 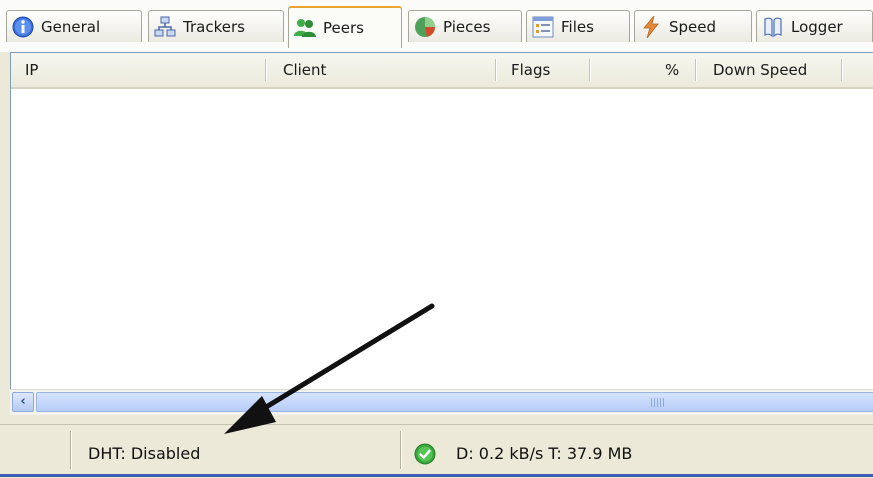 I want to click on tab-peers: Peers, so click(x=345, y=27).